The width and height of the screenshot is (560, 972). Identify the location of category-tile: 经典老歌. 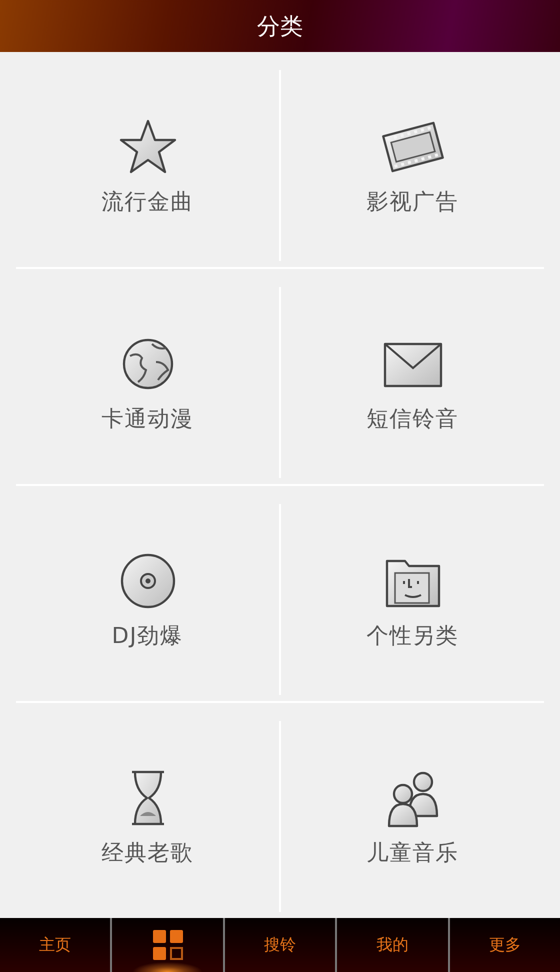
(148, 816).